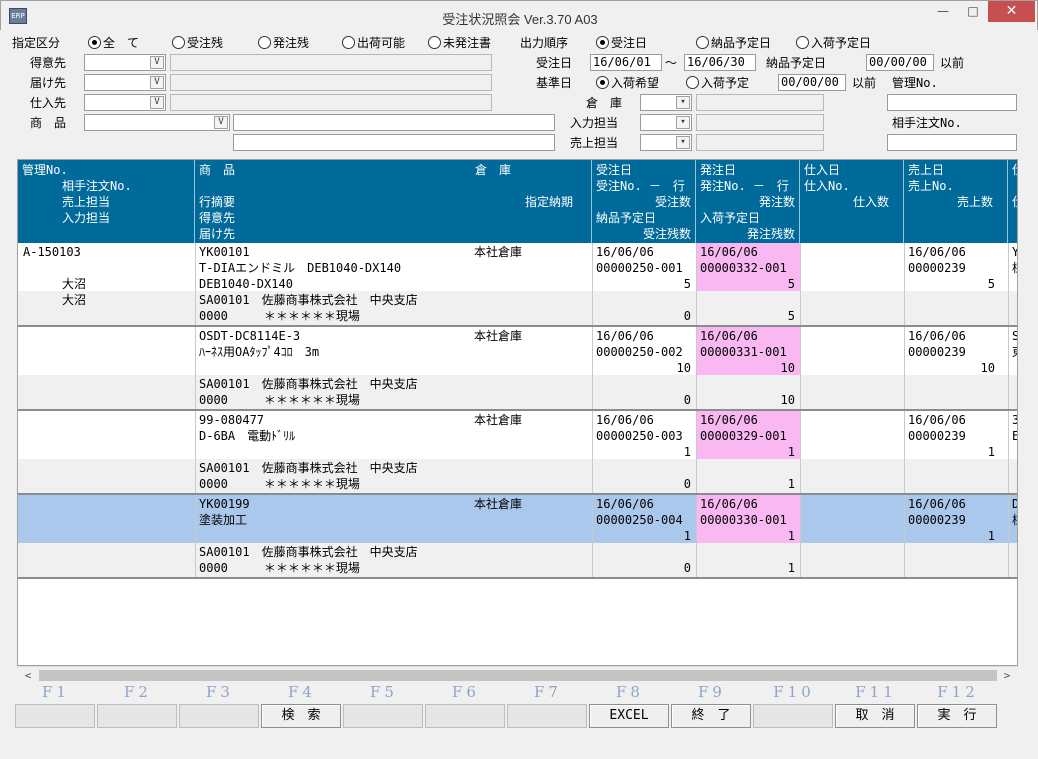 This screenshot has height=759, width=1038. Describe the element at coordinates (937, 436) in the screenshot. I see `cell-sale-no: 00000239` at that location.